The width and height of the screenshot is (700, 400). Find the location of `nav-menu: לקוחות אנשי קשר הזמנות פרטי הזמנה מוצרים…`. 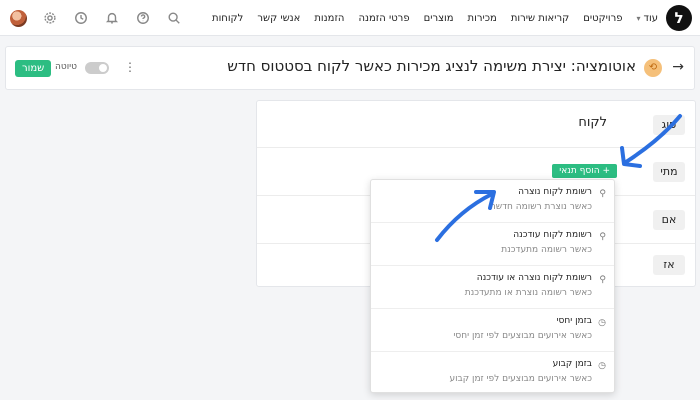

nav-menu: לקוחות אנשי קשר הזמנות פרטי הזמנה מוצרים… is located at coordinates (435, 18).